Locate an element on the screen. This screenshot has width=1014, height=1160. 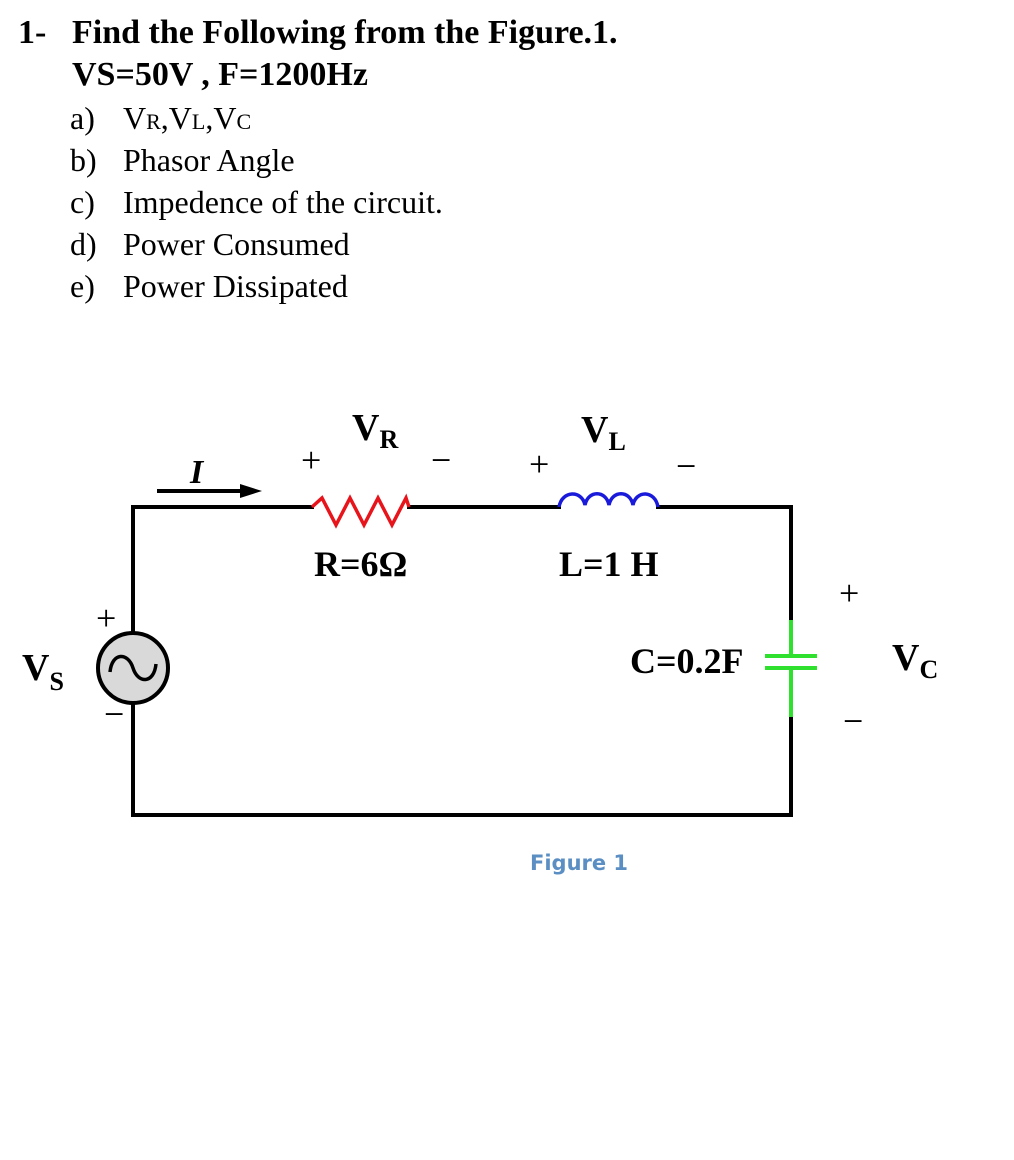
vc-label: VC is located at coordinates (915, 660).